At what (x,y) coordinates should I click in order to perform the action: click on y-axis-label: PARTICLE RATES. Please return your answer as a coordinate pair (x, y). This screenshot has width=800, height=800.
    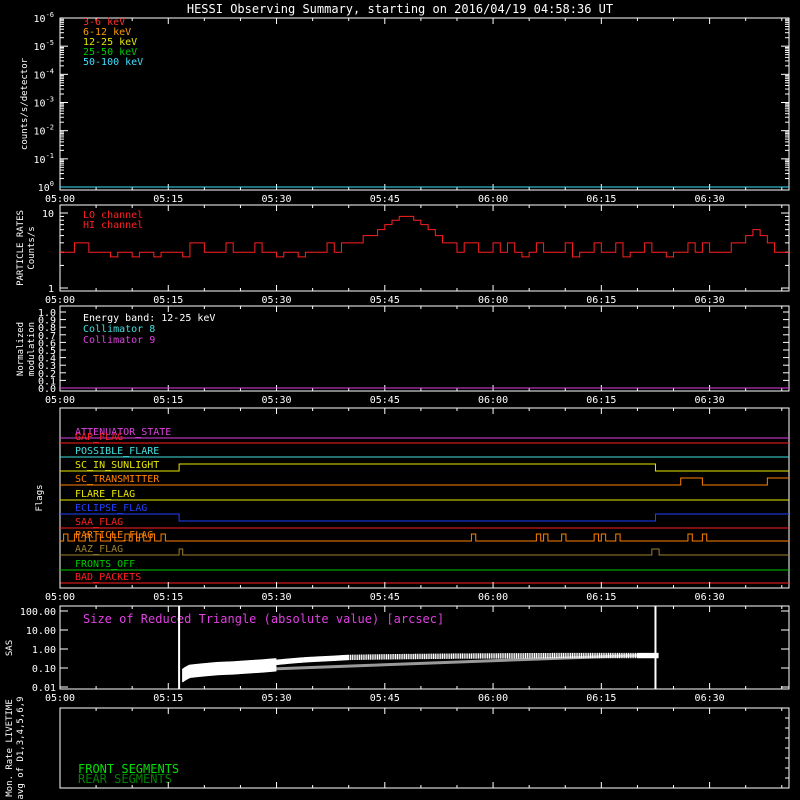
    Looking at the image, I should click on (21, 248).